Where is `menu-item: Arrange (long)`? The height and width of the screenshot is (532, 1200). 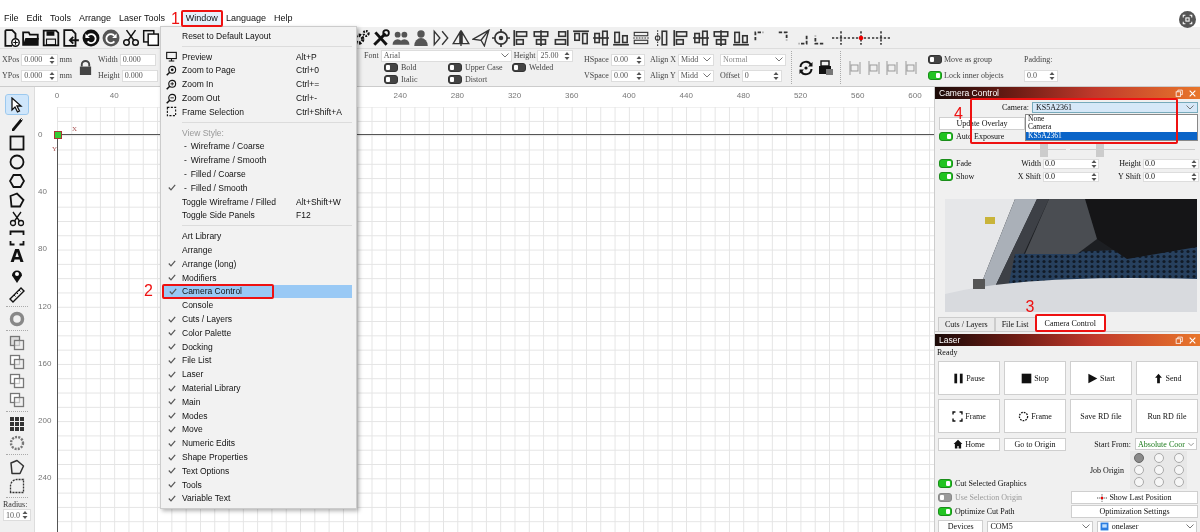 menu-item: Arrange (long) is located at coordinates (258, 263).